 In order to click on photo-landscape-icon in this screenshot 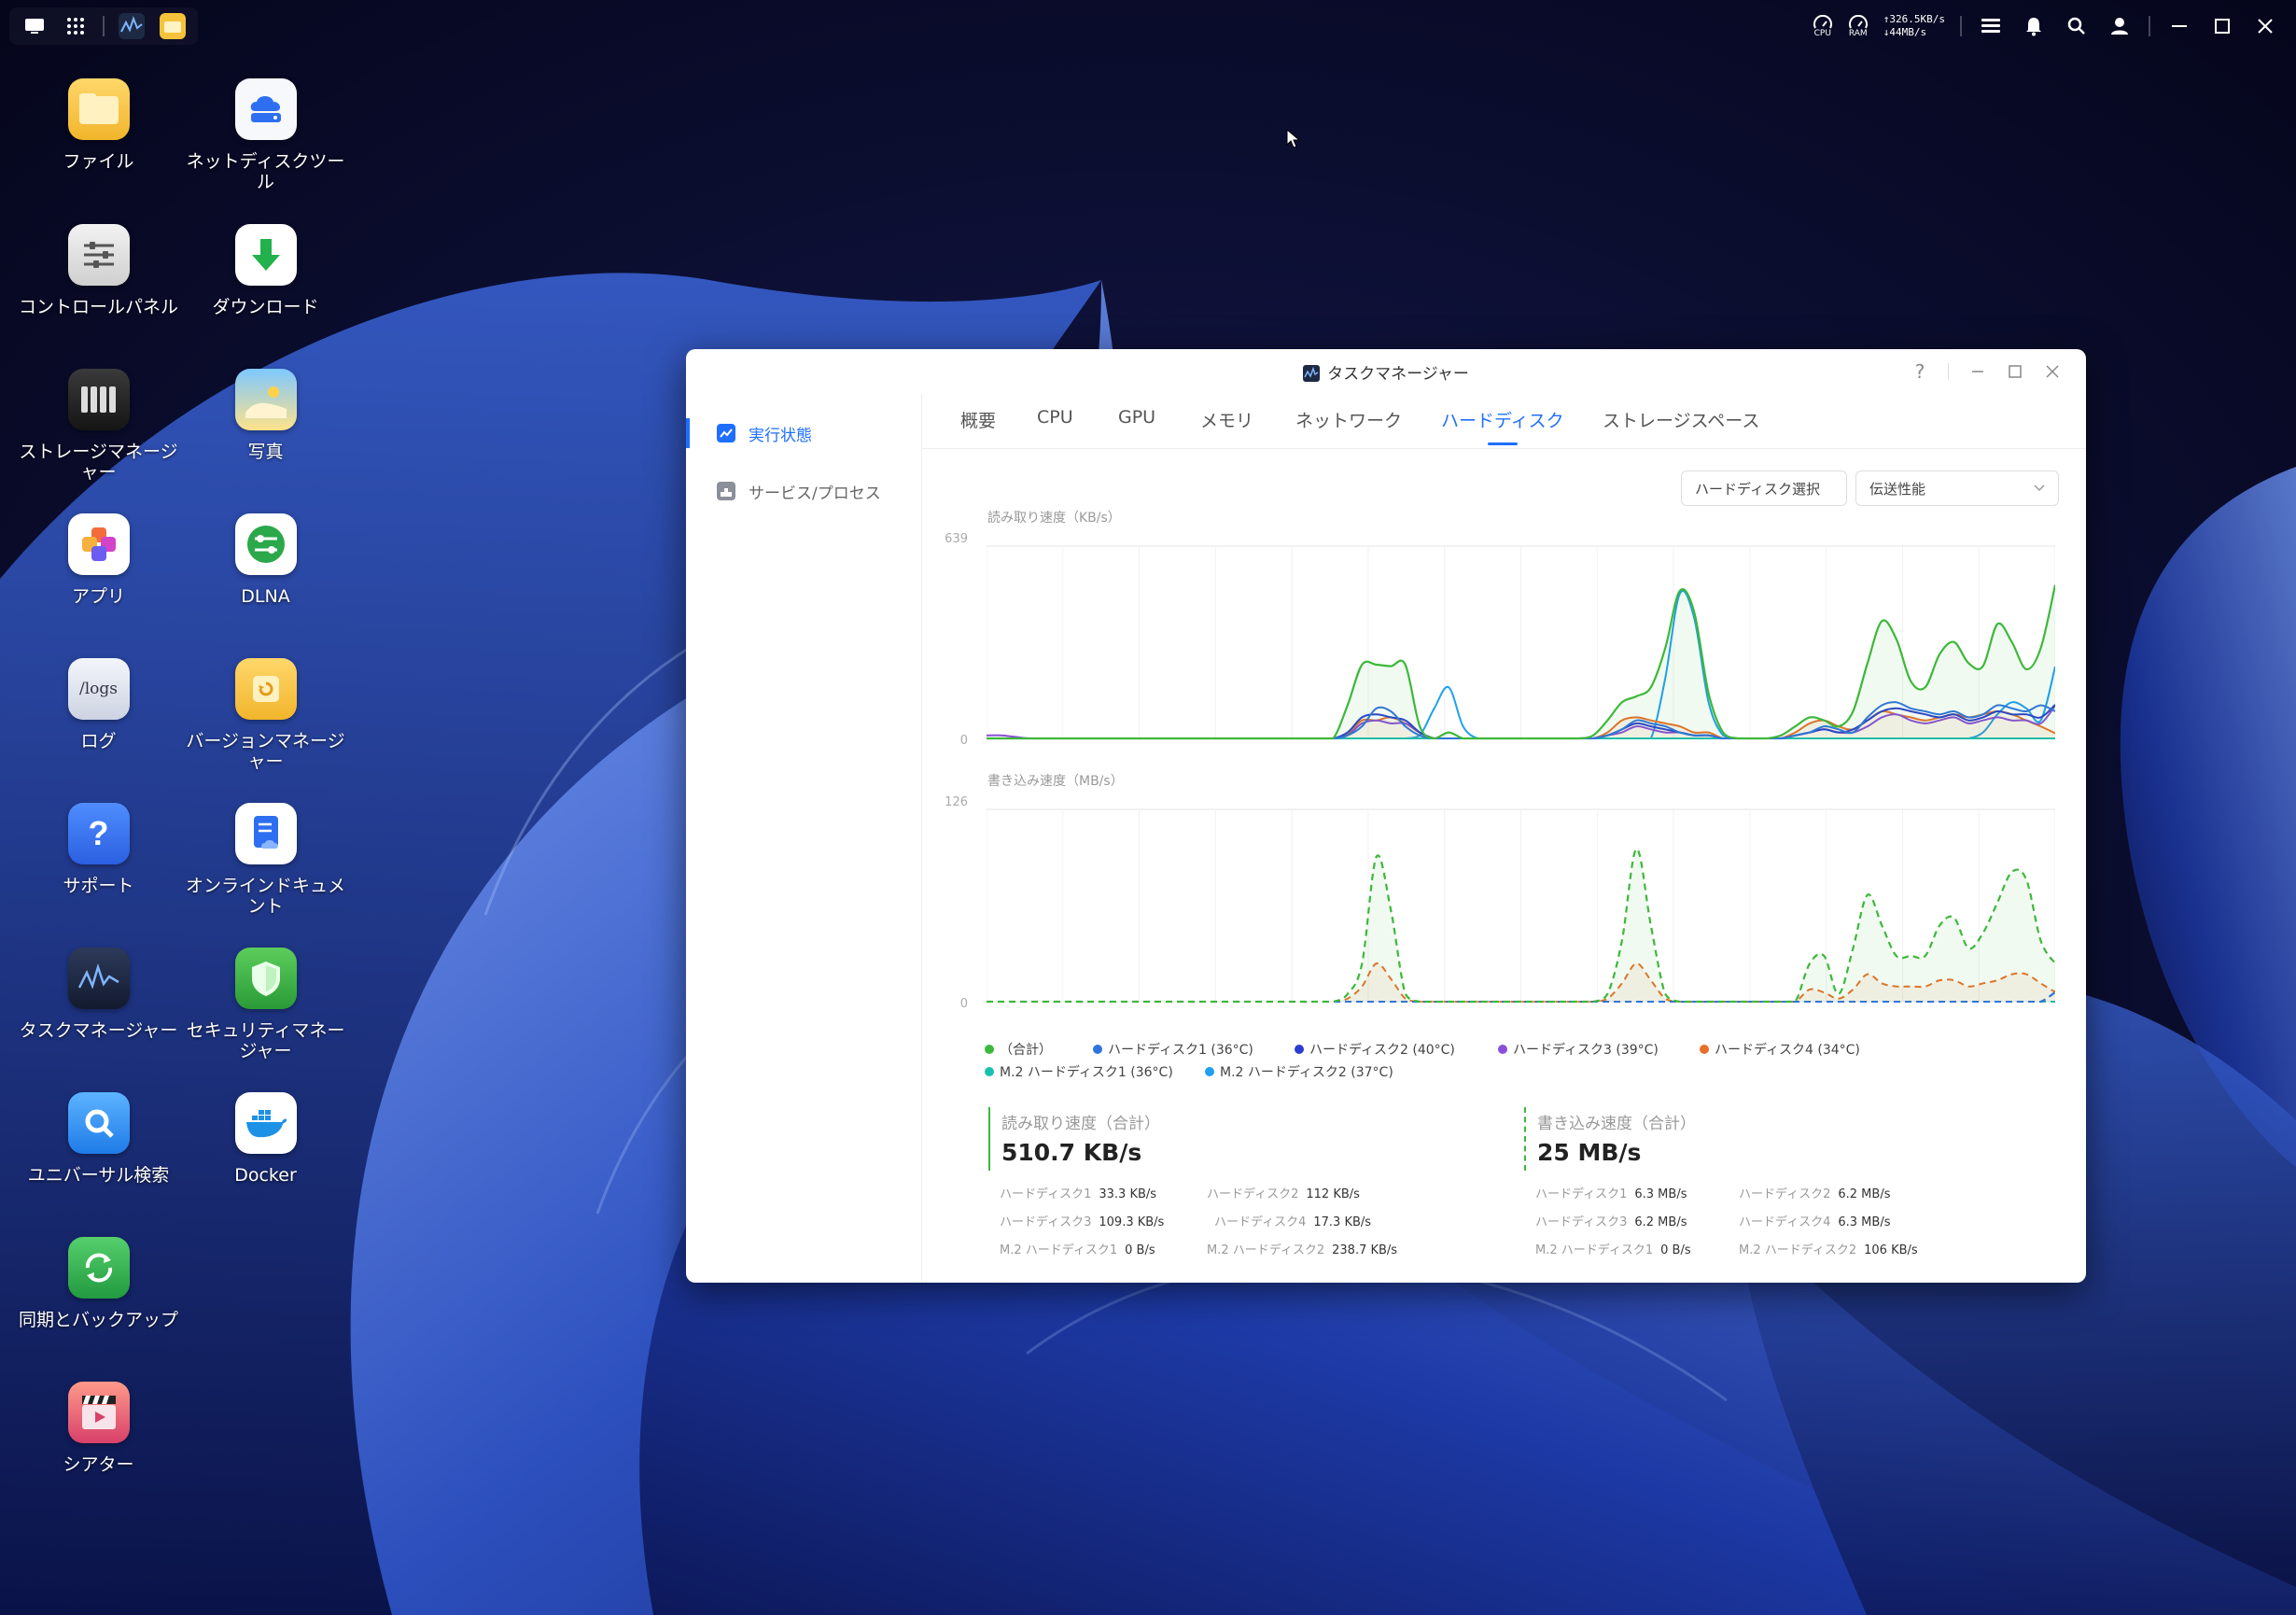, I will do `click(265, 399)`.